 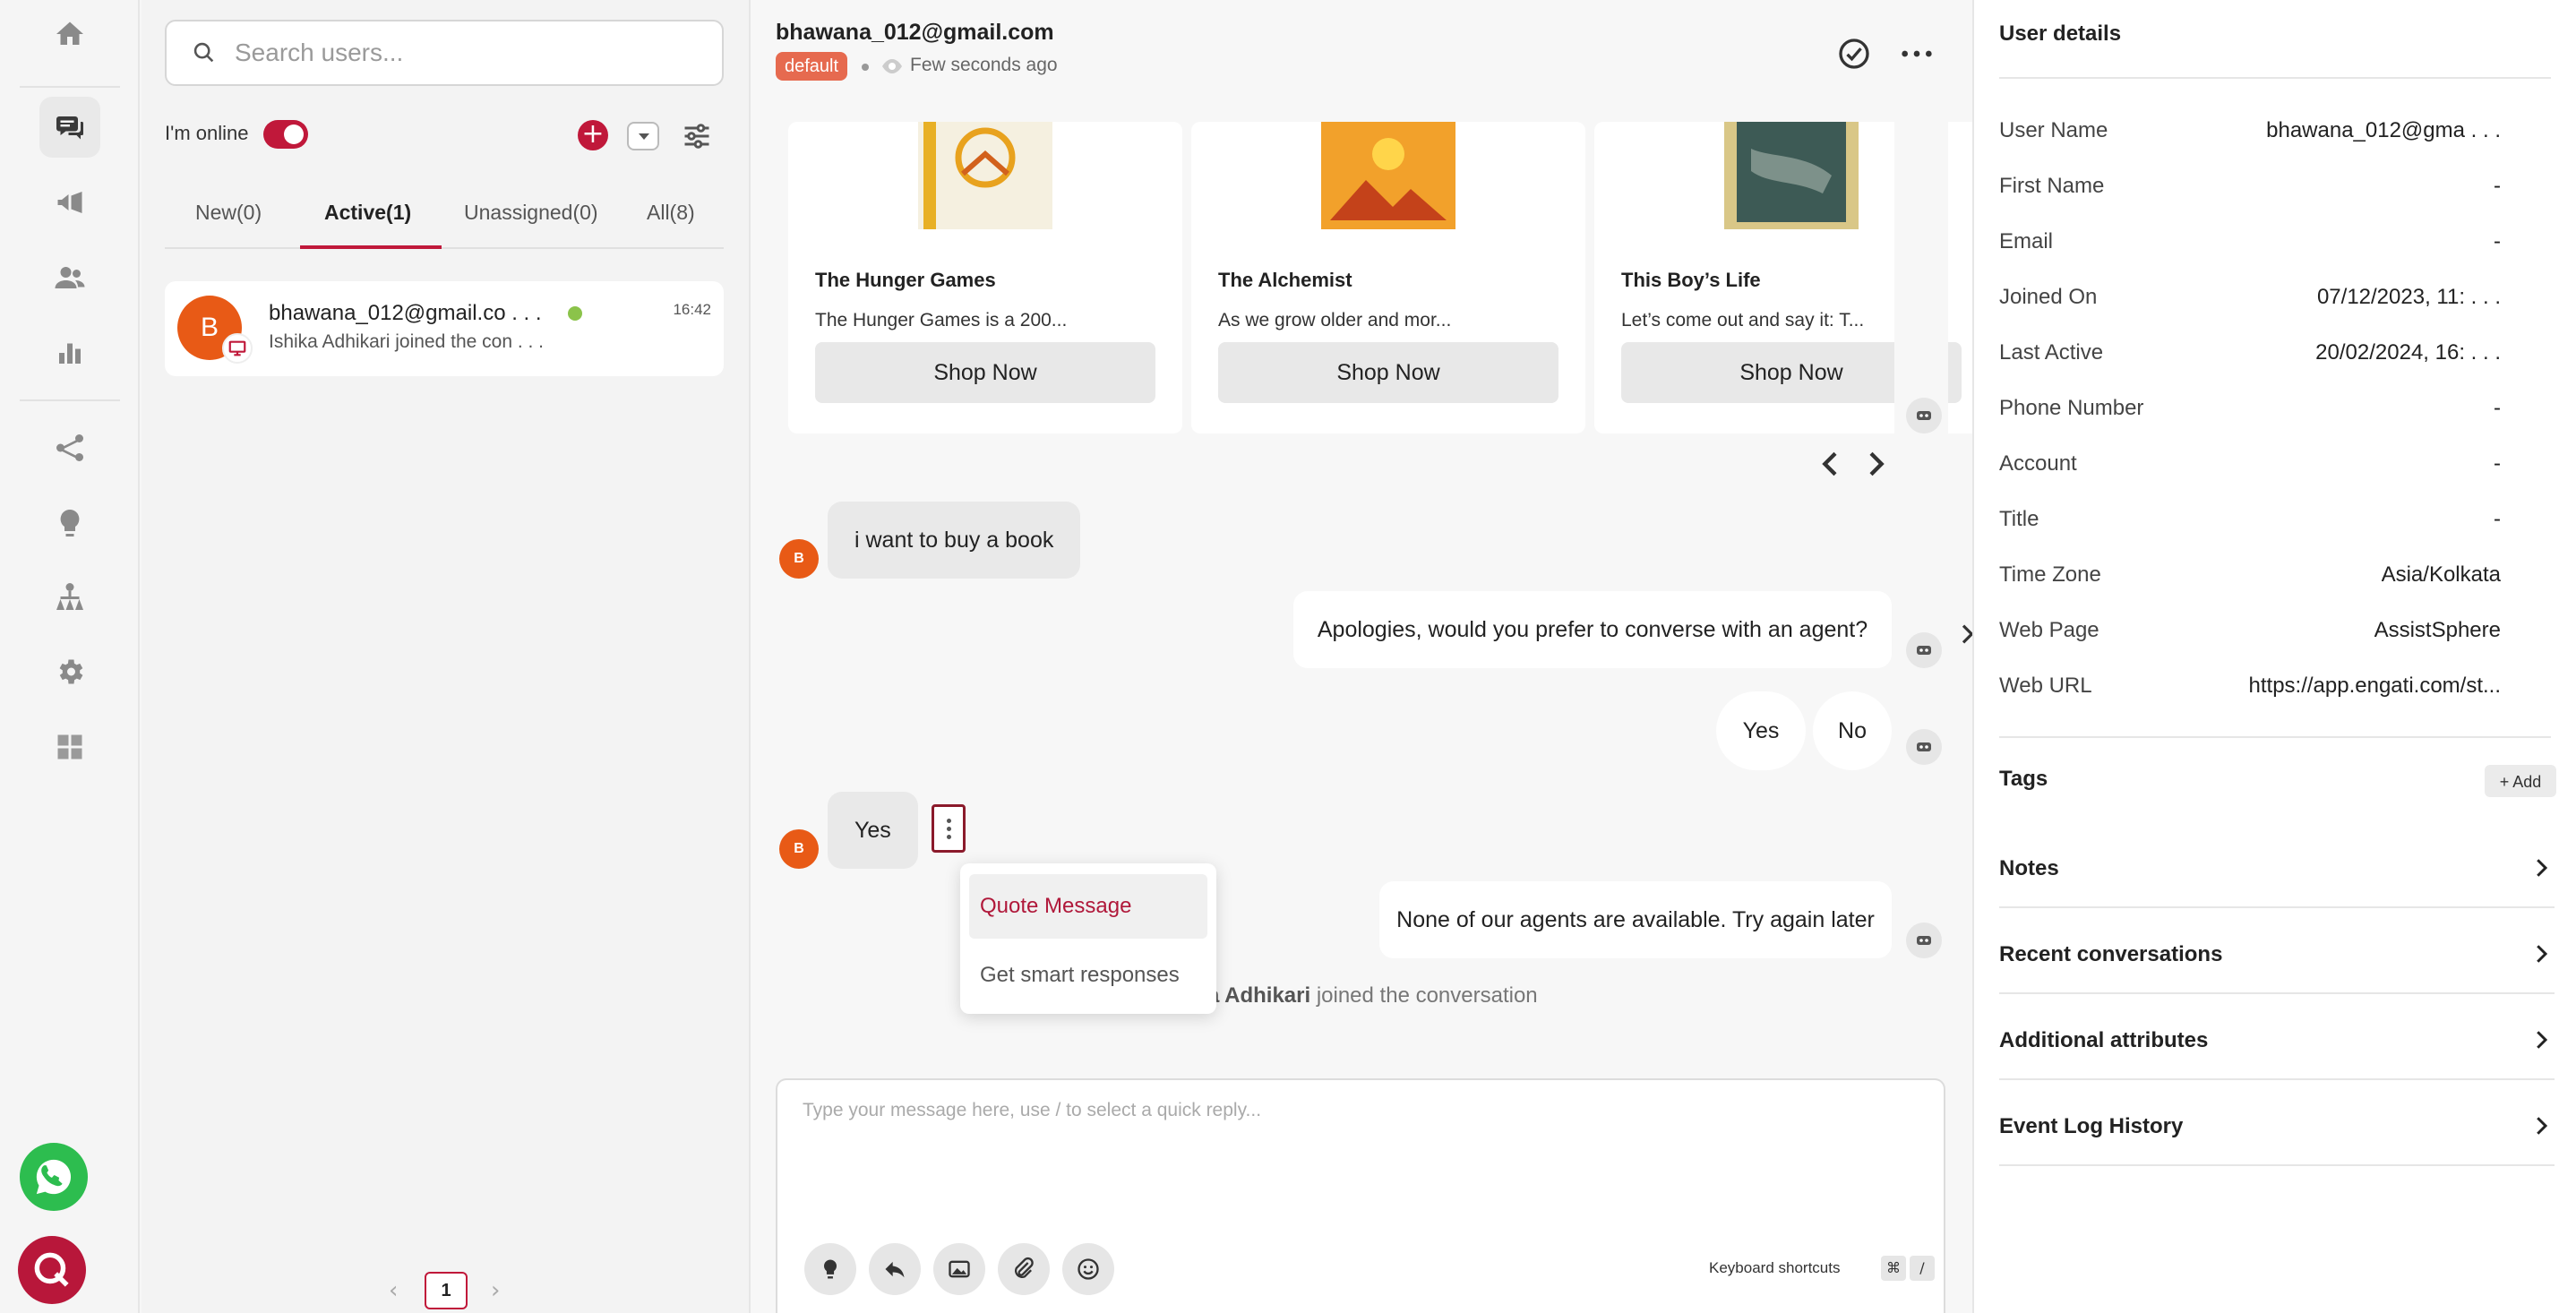 What do you see at coordinates (1024, 1269) in the screenshot?
I see `attachment-icon` at bounding box center [1024, 1269].